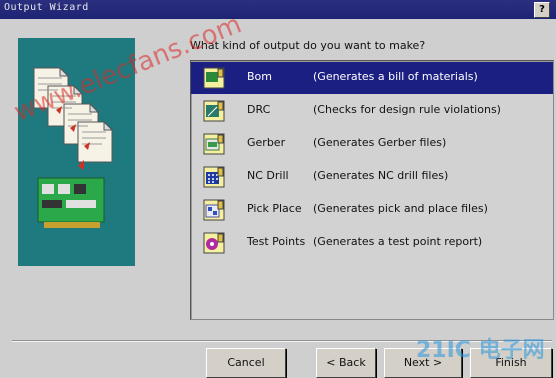 This screenshot has width=556, height=378. What do you see at coordinates (266, 142) in the screenshot?
I see `option-name: Gerber` at bounding box center [266, 142].